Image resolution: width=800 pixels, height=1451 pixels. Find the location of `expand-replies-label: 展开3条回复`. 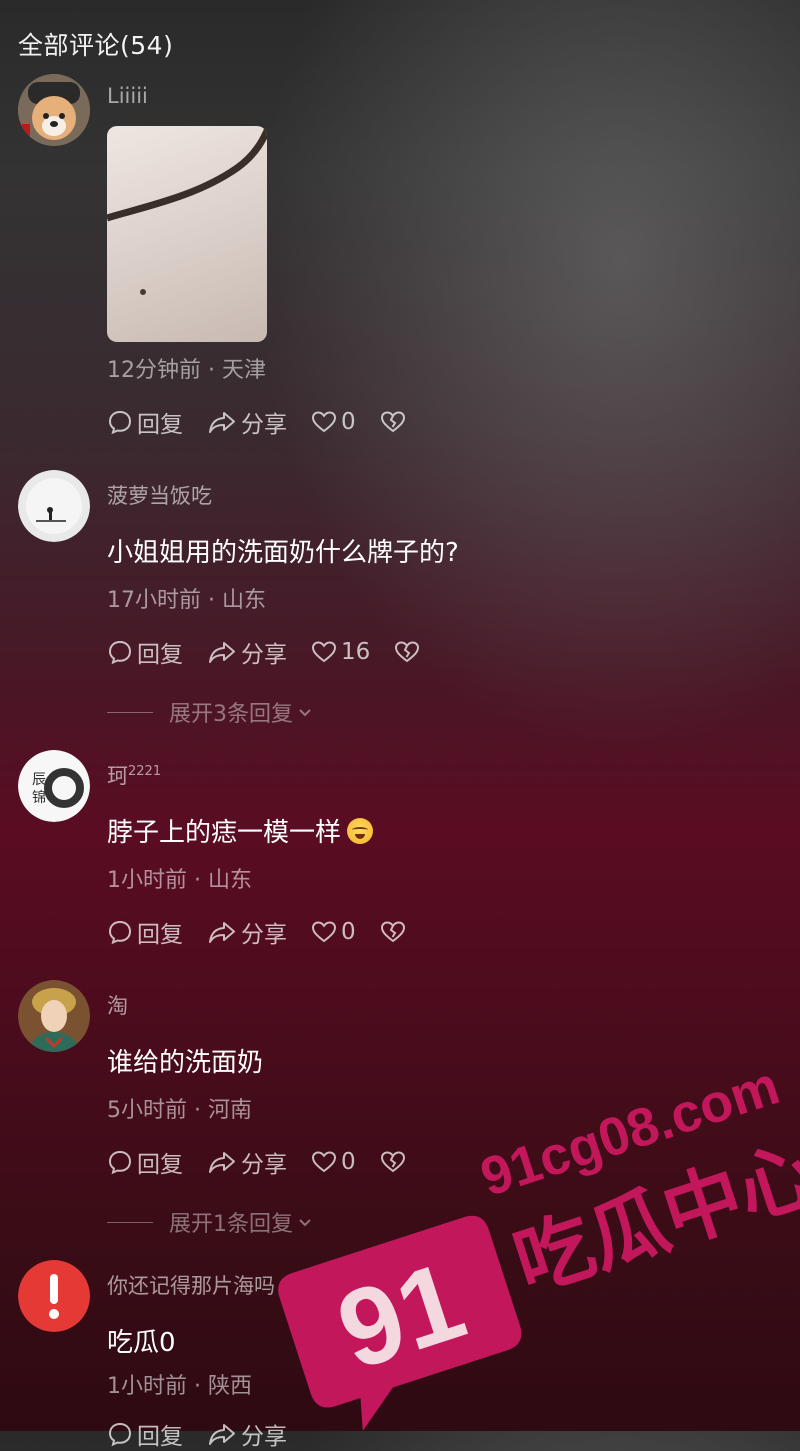

expand-replies-label: 展开3条回复 is located at coordinates (231, 714).